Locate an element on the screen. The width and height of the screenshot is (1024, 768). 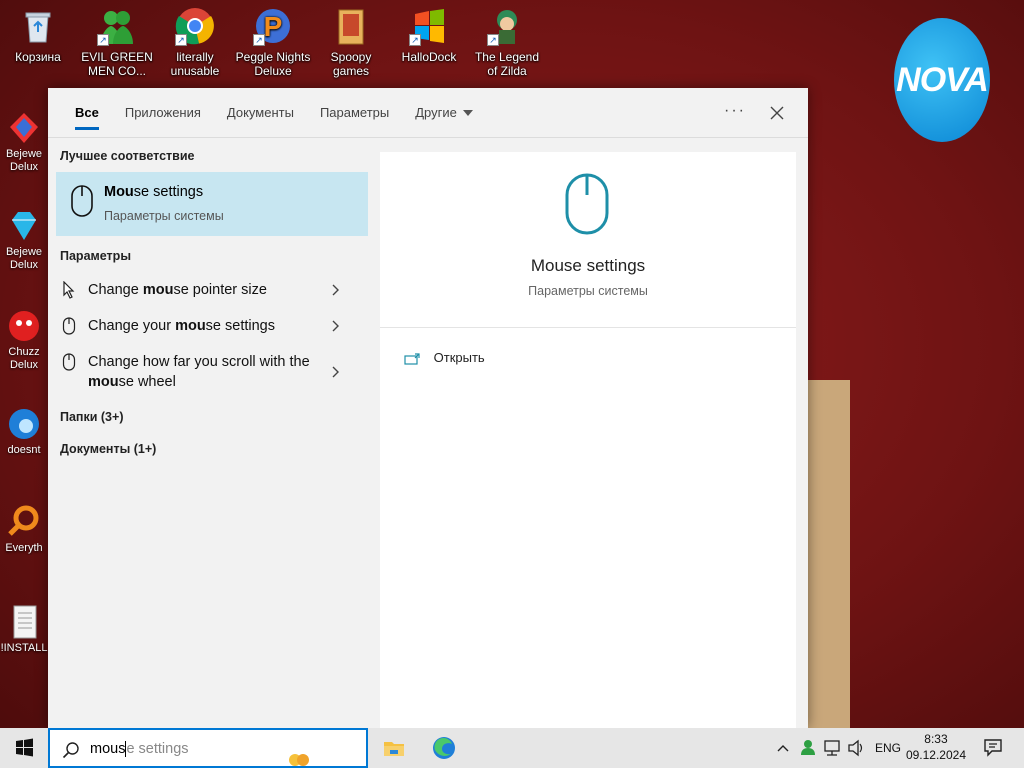
tab-settings: Параметры is located at coordinates (354, 113).